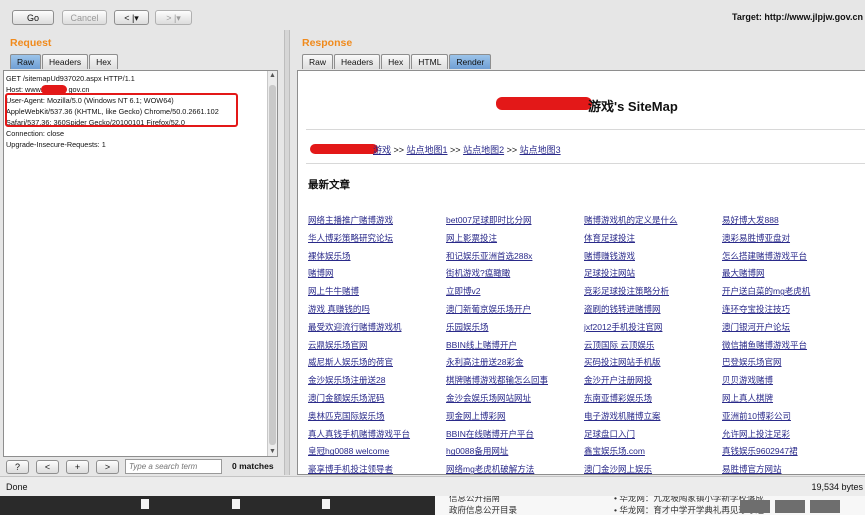 The width and height of the screenshot is (865, 515). What do you see at coordinates (752, 362) in the screenshot?
I see `article-link: 巴登娱乐场官网` at bounding box center [752, 362].